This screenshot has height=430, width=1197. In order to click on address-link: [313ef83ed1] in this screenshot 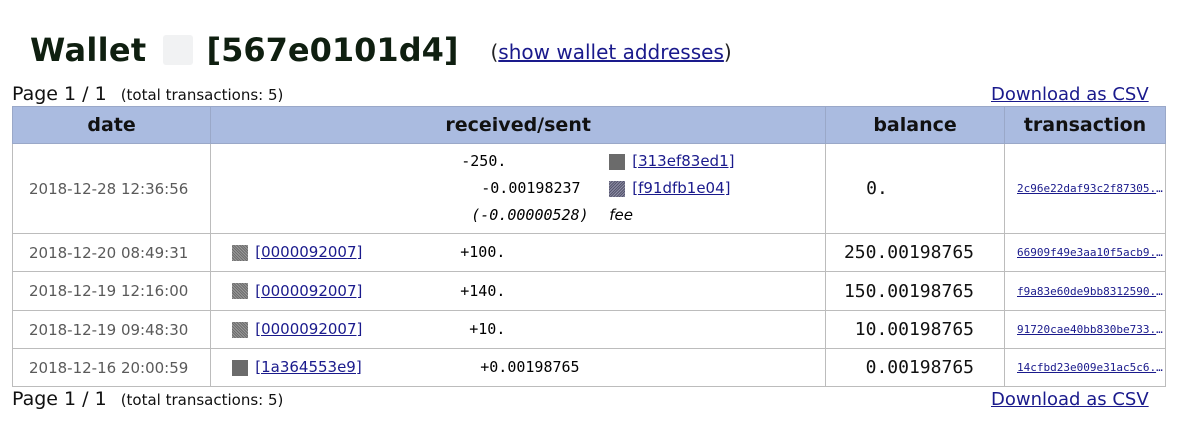, I will do `click(683, 161)`.